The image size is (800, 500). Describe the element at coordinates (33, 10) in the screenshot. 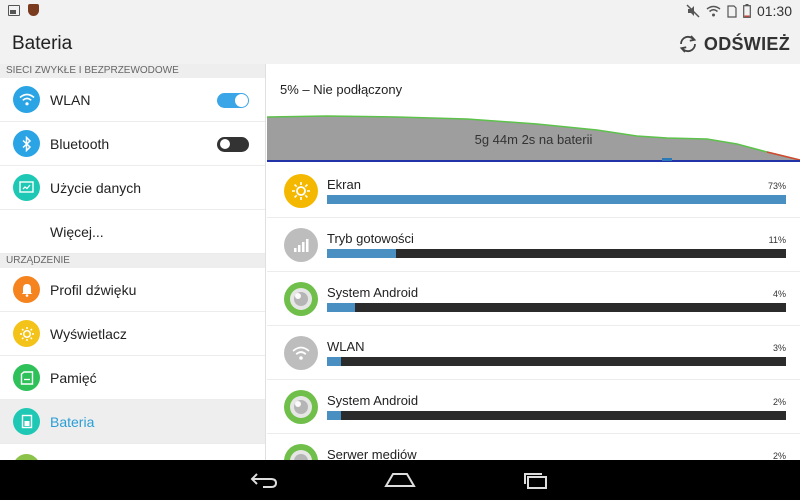

I see `shield-app-icon` at that location.